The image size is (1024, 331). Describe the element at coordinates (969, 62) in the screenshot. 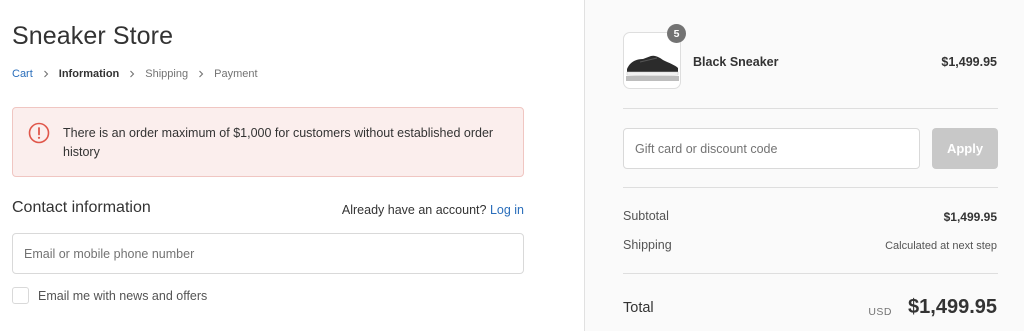

I see `product-price: $1,499.95` at that location.